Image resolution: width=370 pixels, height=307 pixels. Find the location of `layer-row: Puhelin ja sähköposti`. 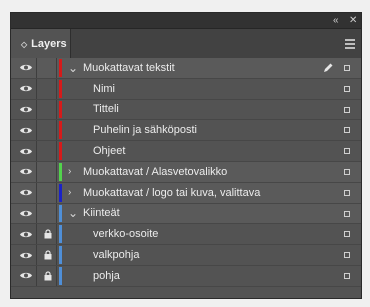

layer-row: Puhelin ja sähköposti is located at coordinates (186, 131).